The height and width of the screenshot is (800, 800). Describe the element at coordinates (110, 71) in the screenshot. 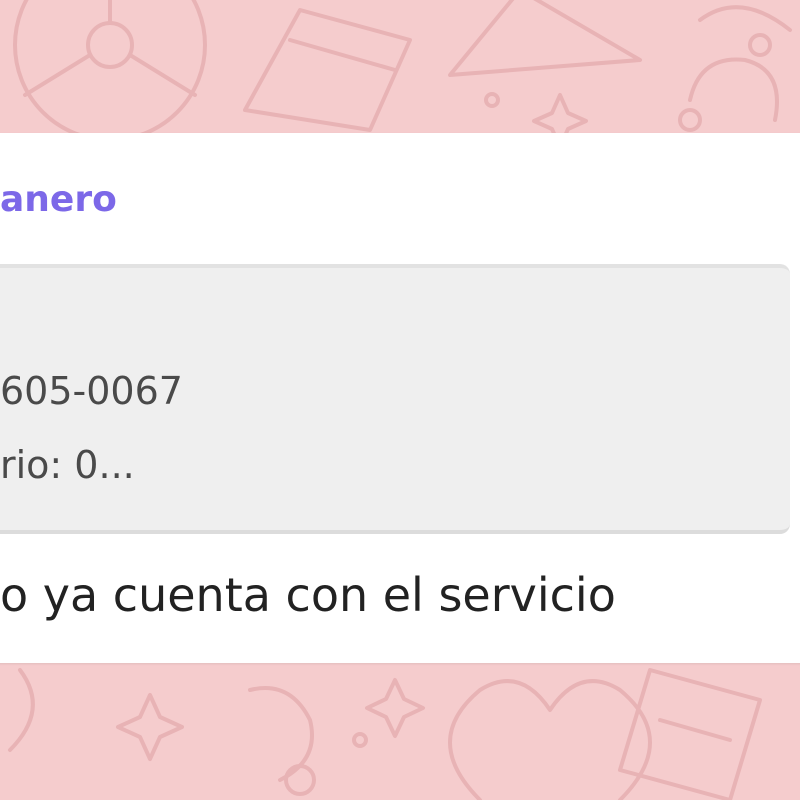

I see `steering-wheel-icon` at that location.